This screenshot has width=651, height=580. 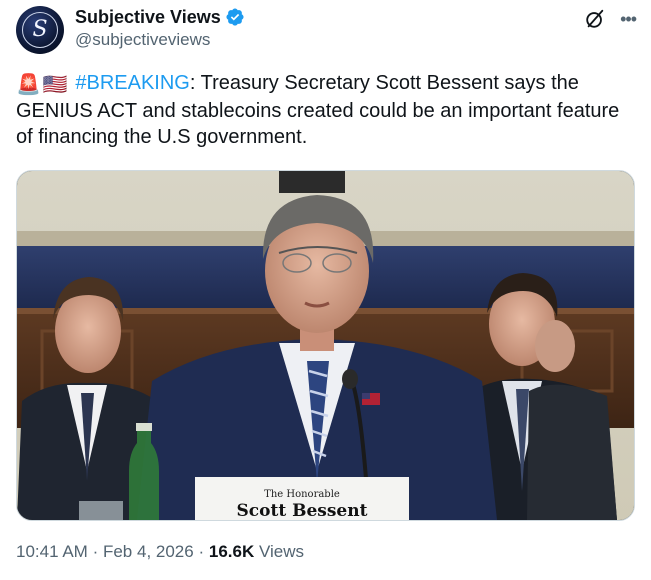 What do you see at coordinates (281, 551) in the screenshot?
I see `views-label: Views` at bounding box center [281, 551].